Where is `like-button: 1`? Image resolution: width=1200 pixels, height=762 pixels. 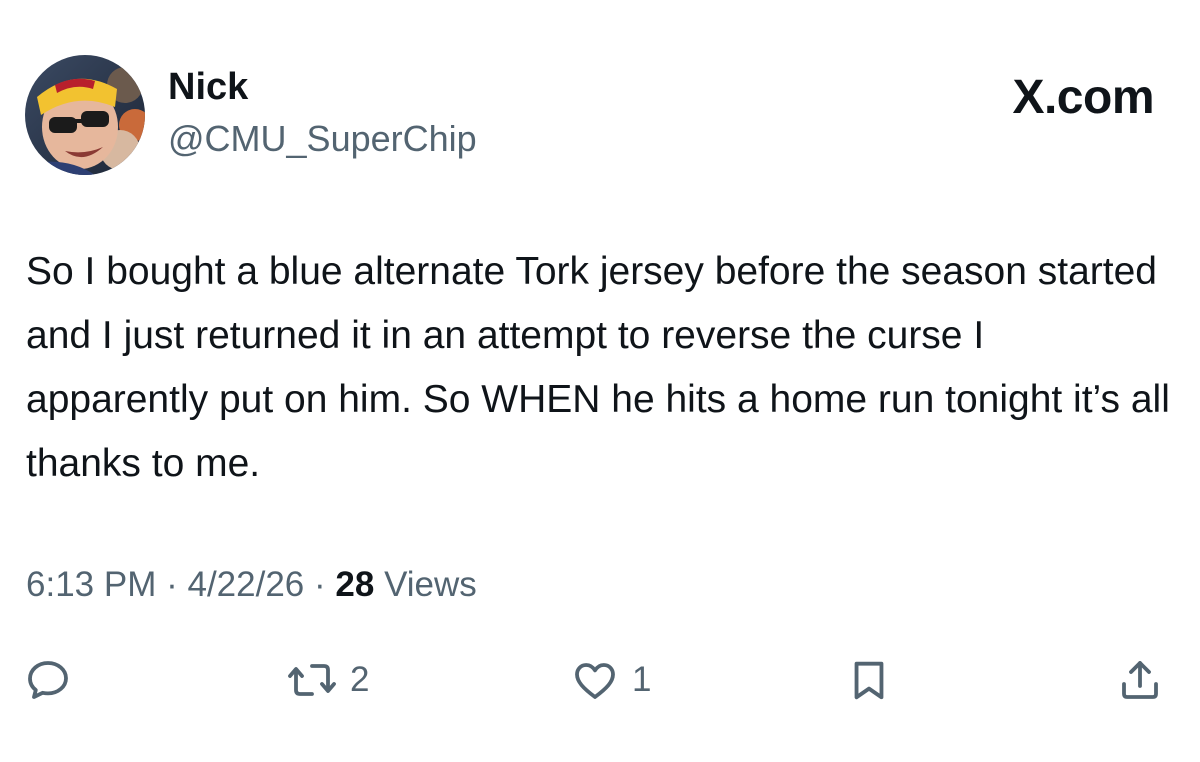 like-button: 1 is located at coordinates (610, 680).